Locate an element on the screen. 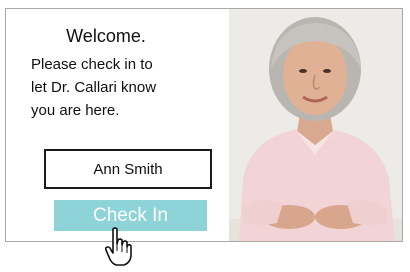 Image resolution: width=410 pixels, height=272 pixels. patient-name-field: Ann Smith is located at coordinates (128, 169).